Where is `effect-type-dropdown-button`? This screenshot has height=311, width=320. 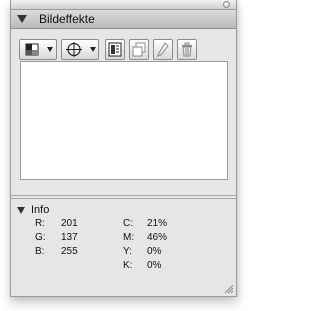 effect-type-dropdown-button is located at coordinates (38, 49).